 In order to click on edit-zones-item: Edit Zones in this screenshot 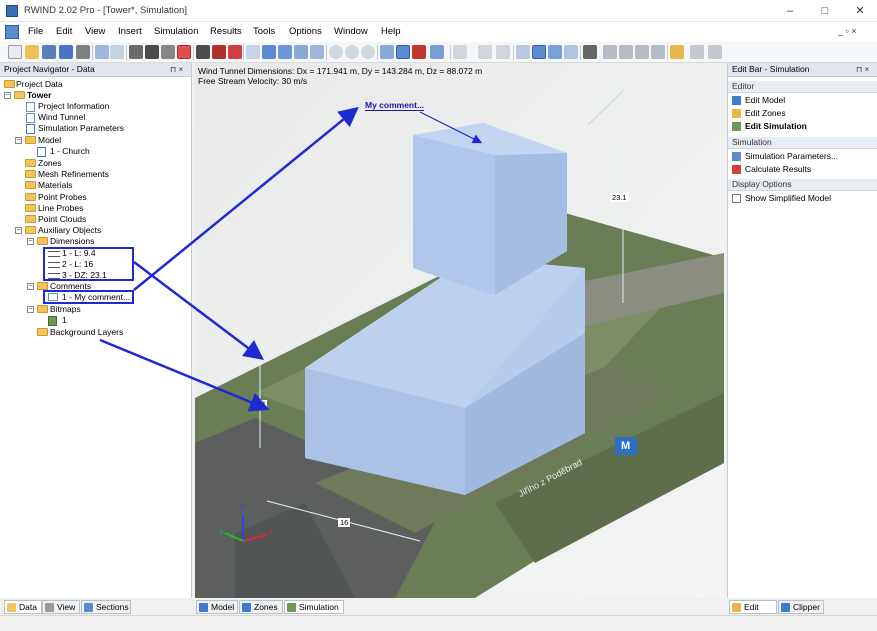, I will do `click(759, 113)`.